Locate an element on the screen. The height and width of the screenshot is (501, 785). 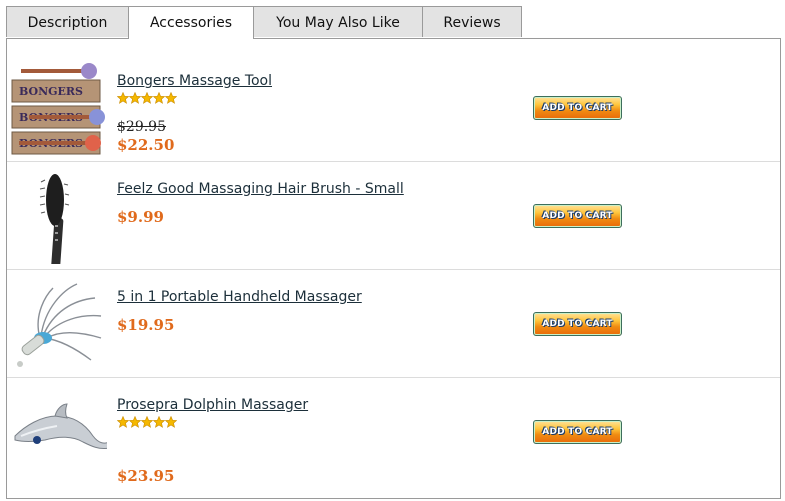
tab-accessories: Accessories is located at coordinates (191, 22).